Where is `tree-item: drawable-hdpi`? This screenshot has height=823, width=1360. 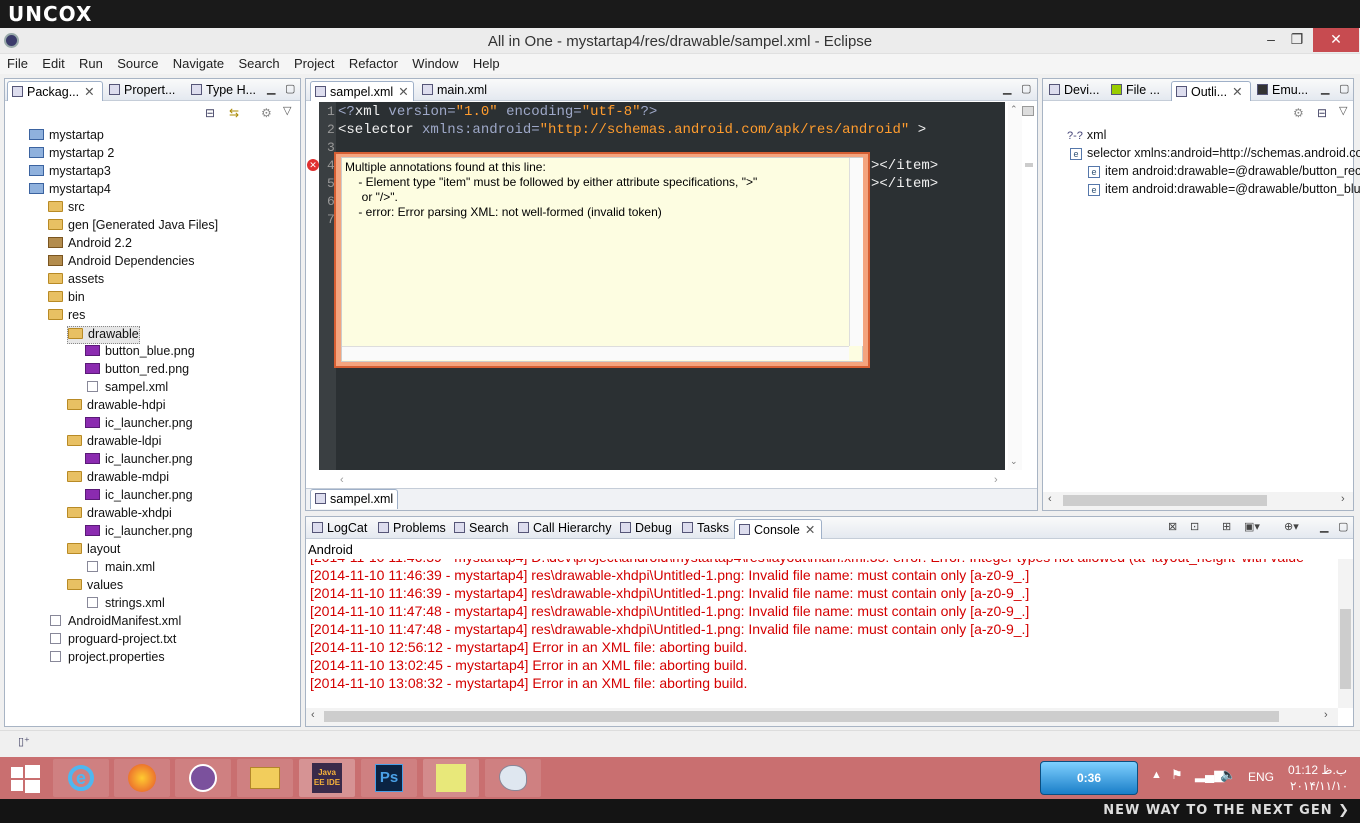 tree-item: drawable-hdpi is located at coordinates (116, 407).